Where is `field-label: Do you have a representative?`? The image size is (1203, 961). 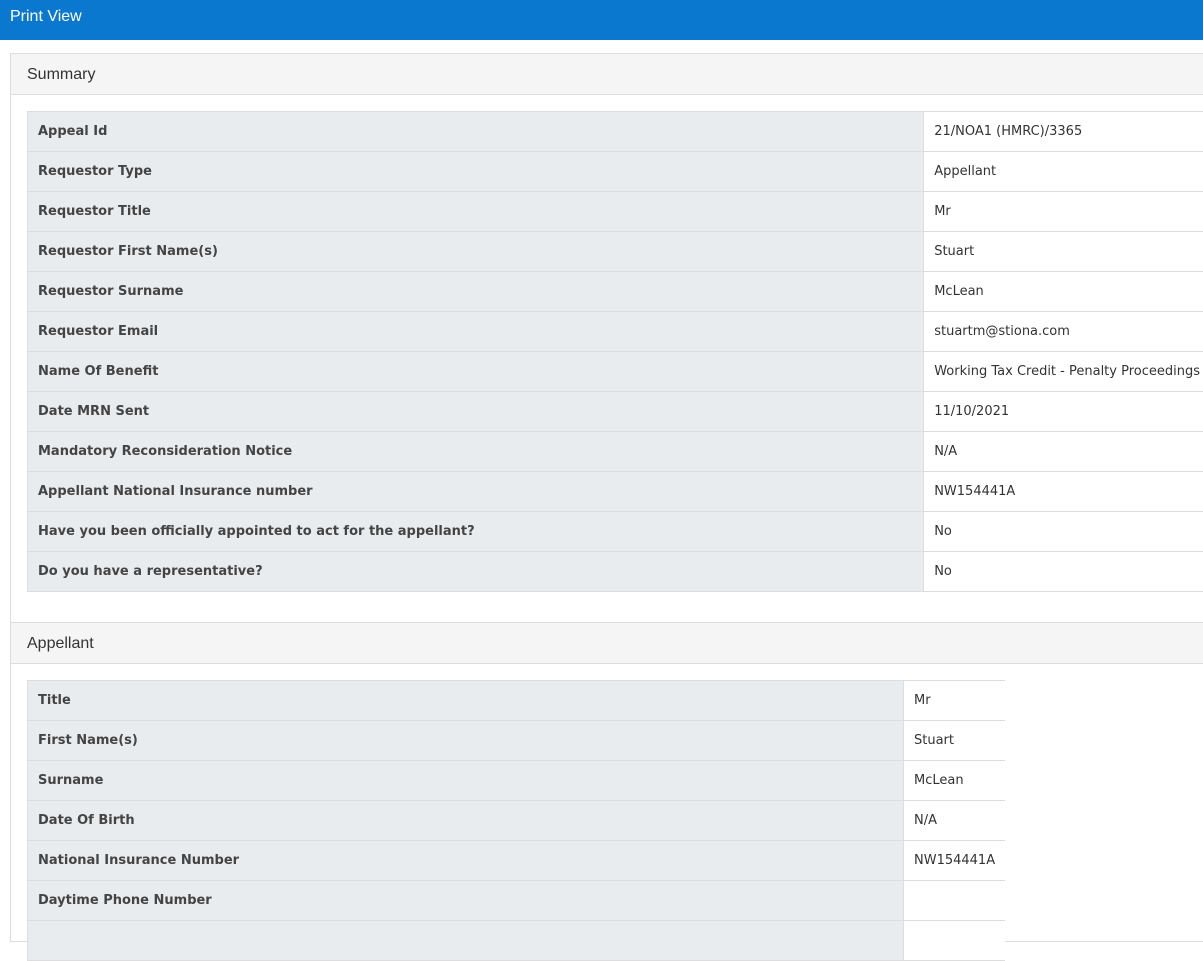 field-label: Do you have a representative? is located at coordinates (476, 572).